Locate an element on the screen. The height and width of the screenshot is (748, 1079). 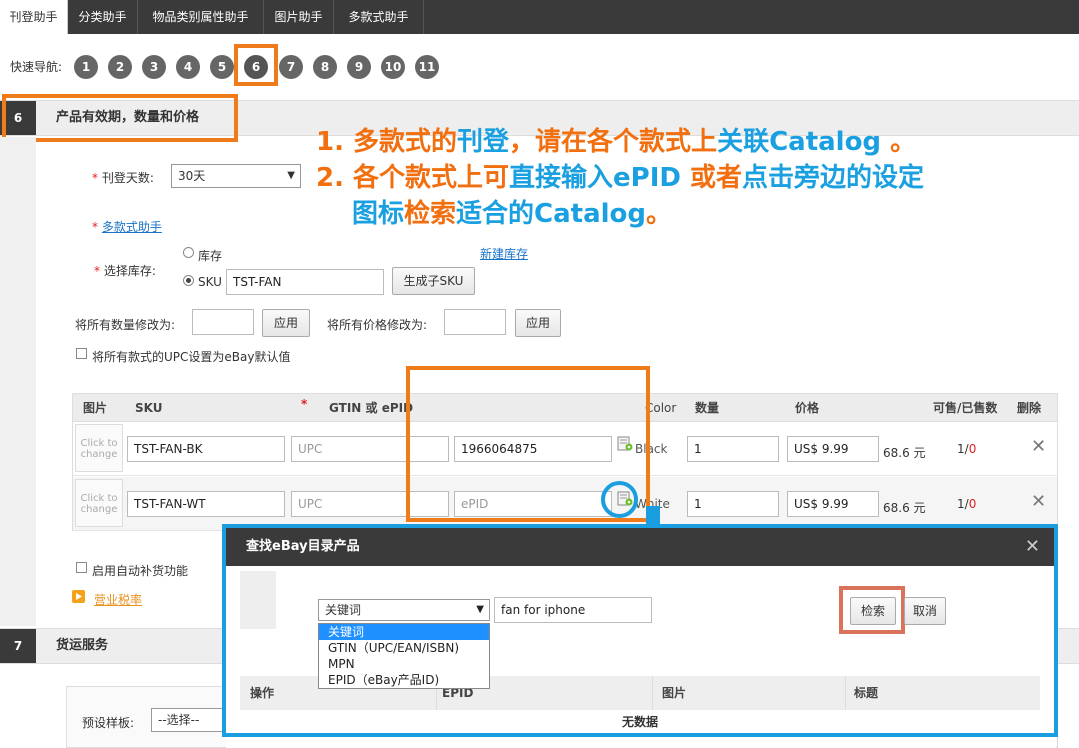
bulk-price-label: 将所有价格修改为: is located at coordinates (377, 325).